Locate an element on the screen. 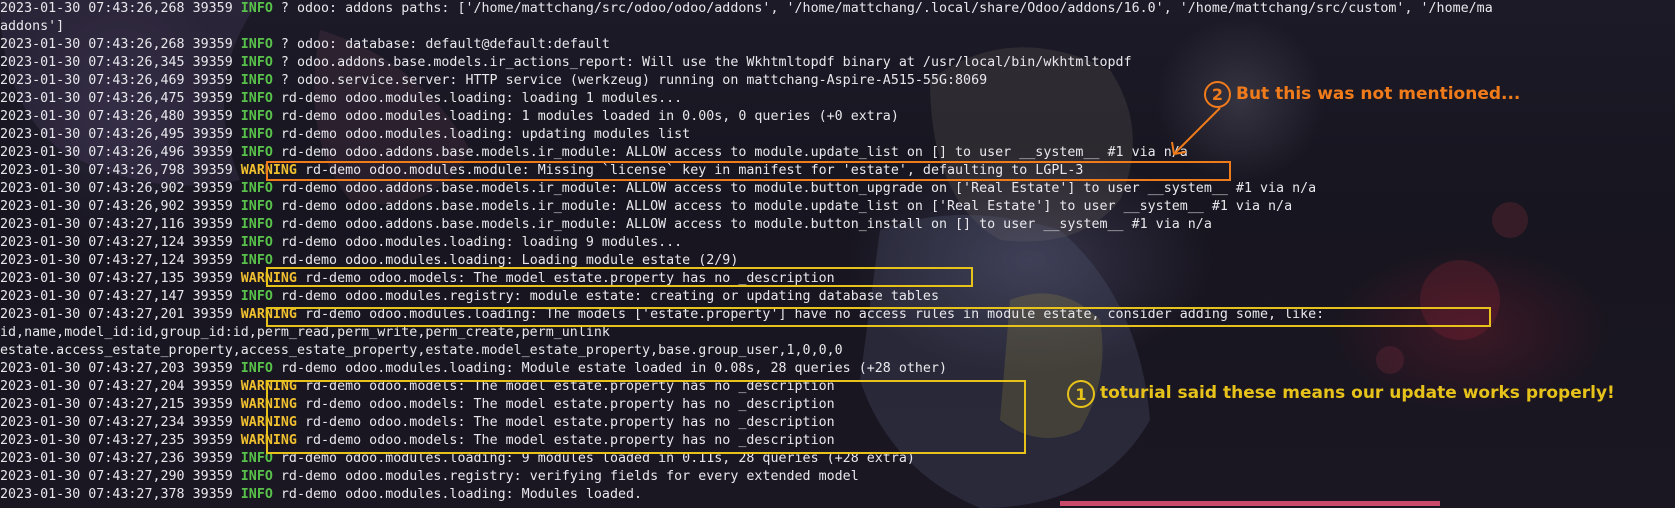 This screenshot has width=1675, height=508. log-prefix: 2023-01-30 07:43:27,236 39359 is located at coordinates (120, 458).